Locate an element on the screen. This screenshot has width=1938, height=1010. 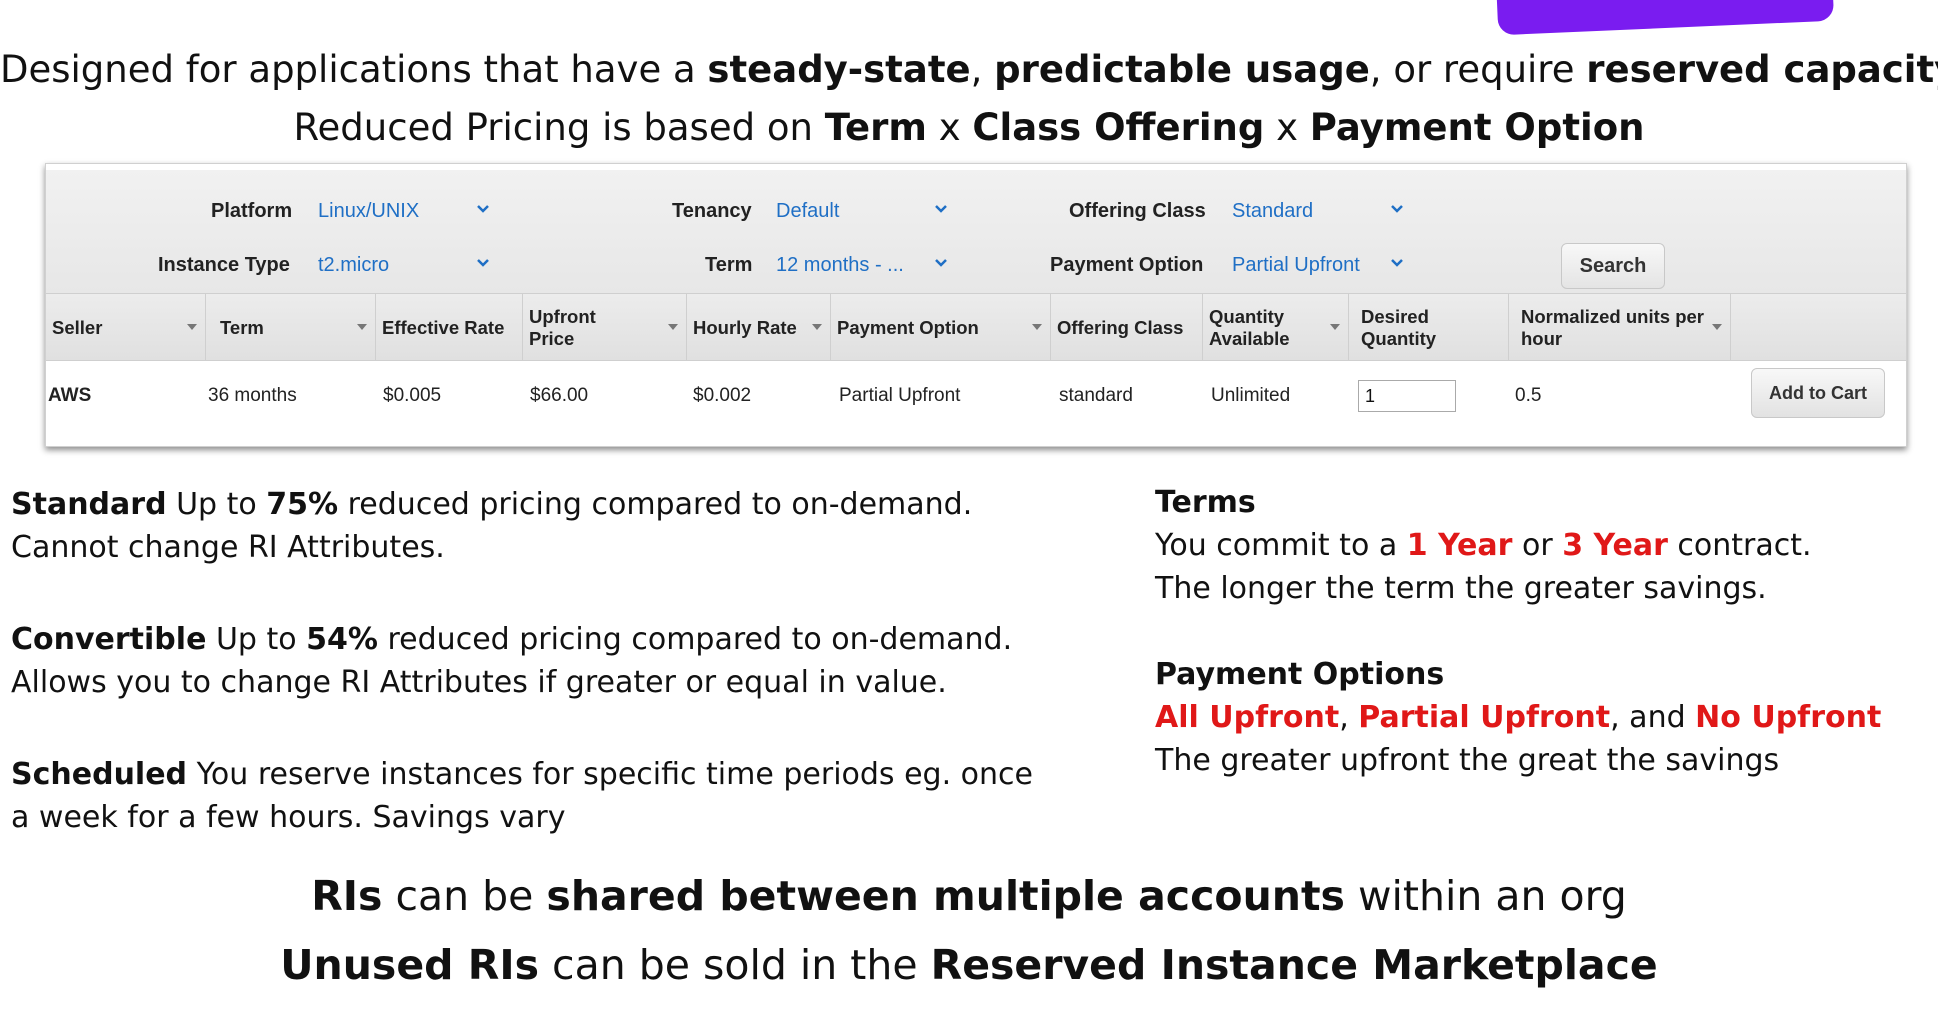
offering-class-label: Offering Class is located at coordinates (1137, 211).